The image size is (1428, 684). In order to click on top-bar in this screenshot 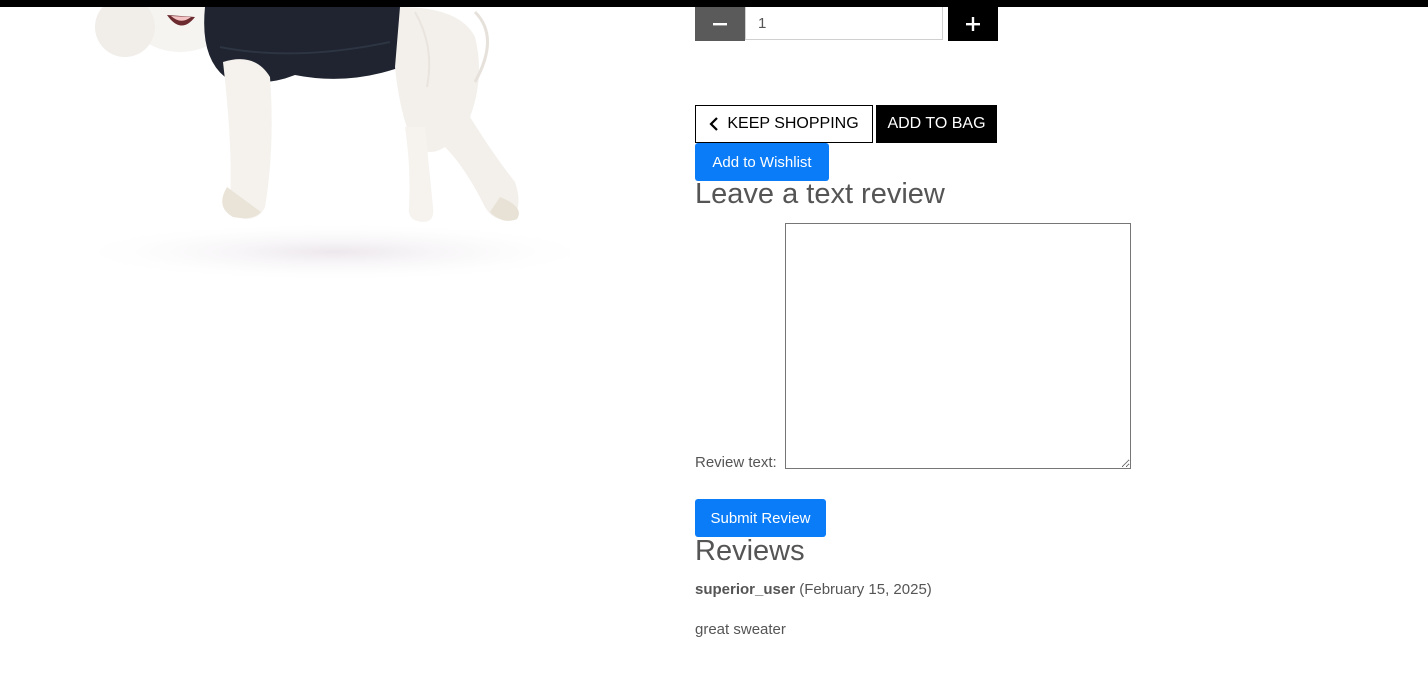, I will do `click(714, 3)`.